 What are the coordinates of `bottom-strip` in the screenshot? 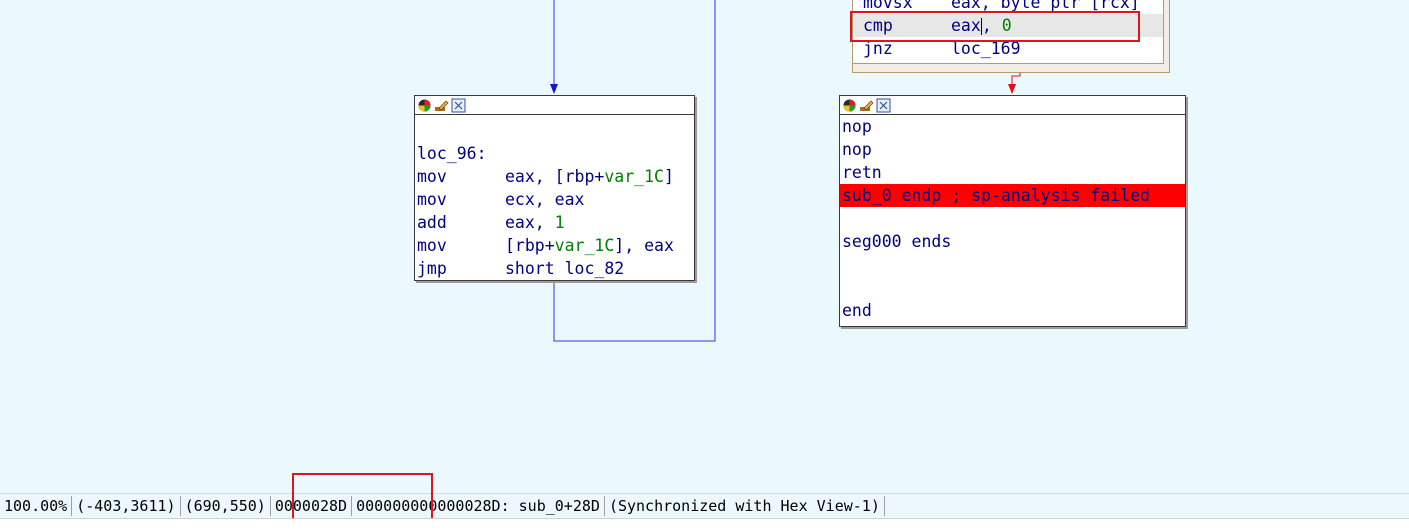 It's located at (704, 525).